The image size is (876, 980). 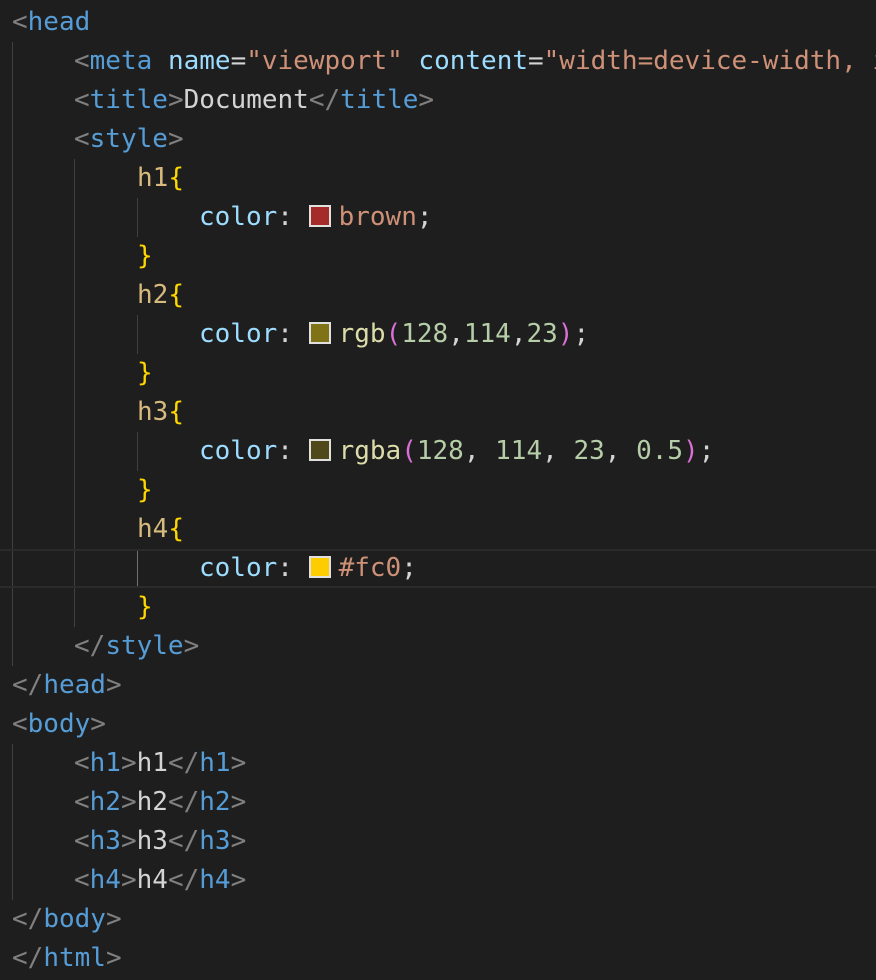 I want to click on code-line: </style>, so click(x=438, y=646).